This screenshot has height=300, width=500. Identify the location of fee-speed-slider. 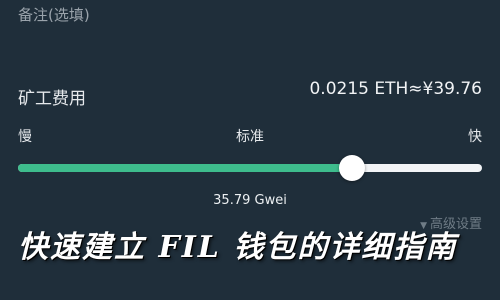
(250, 168).